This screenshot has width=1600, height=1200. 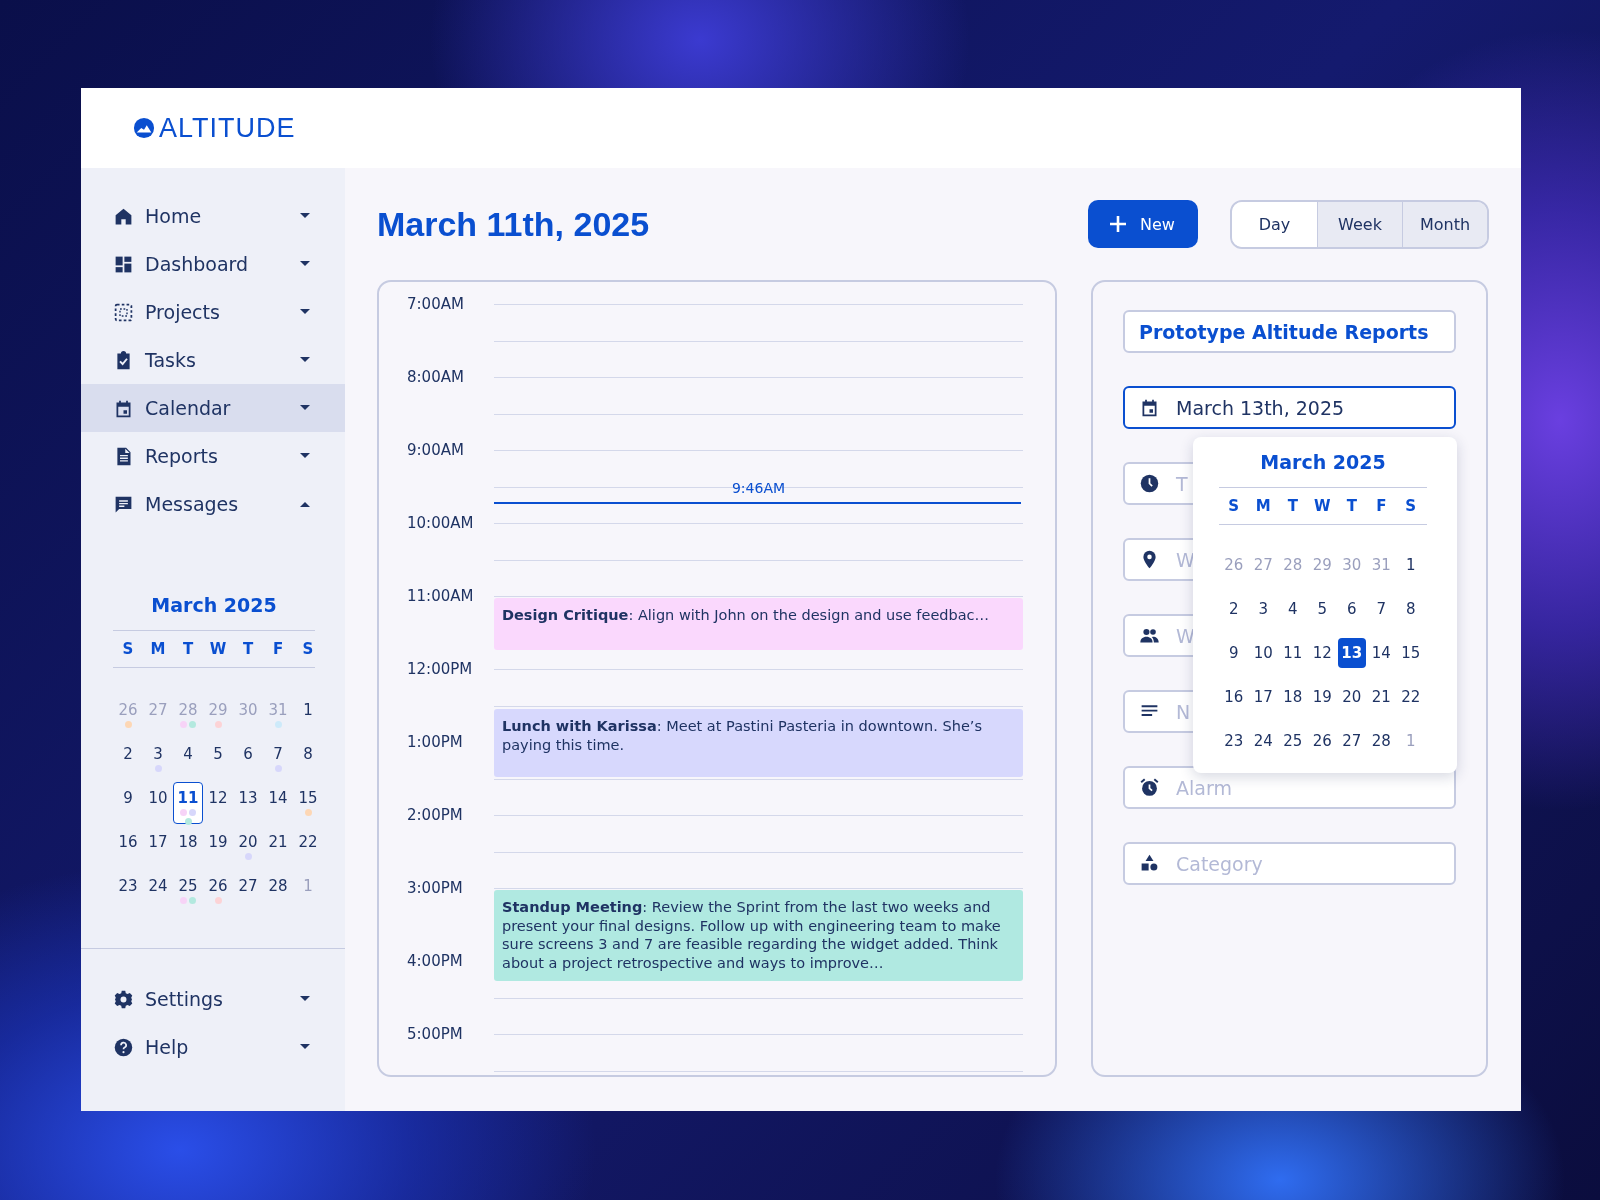 What do you see at coordinates (305, 312) in the screenshot?
I see `caret-icon` at bounding box center [305, 312].